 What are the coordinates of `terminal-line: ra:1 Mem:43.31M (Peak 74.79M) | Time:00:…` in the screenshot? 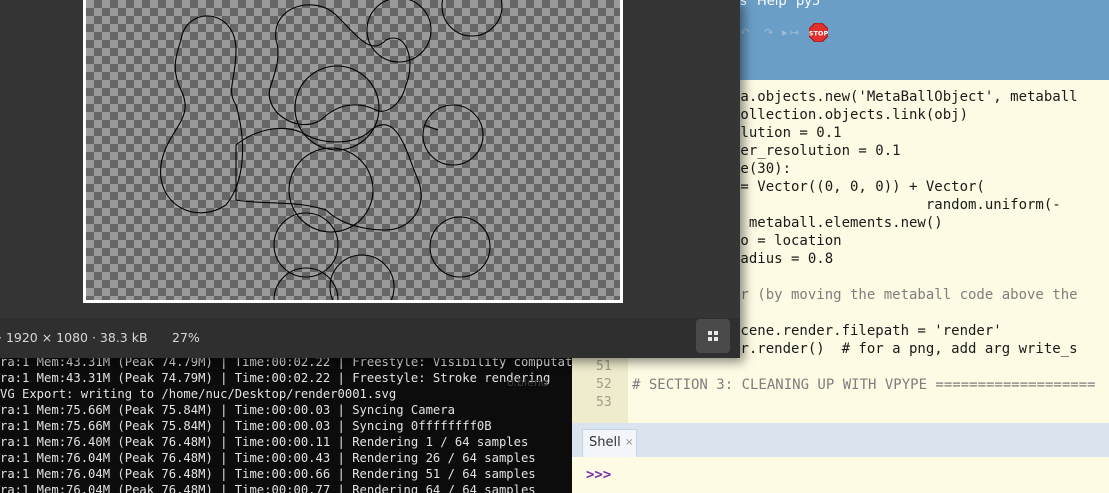 It's located at (275, 378).